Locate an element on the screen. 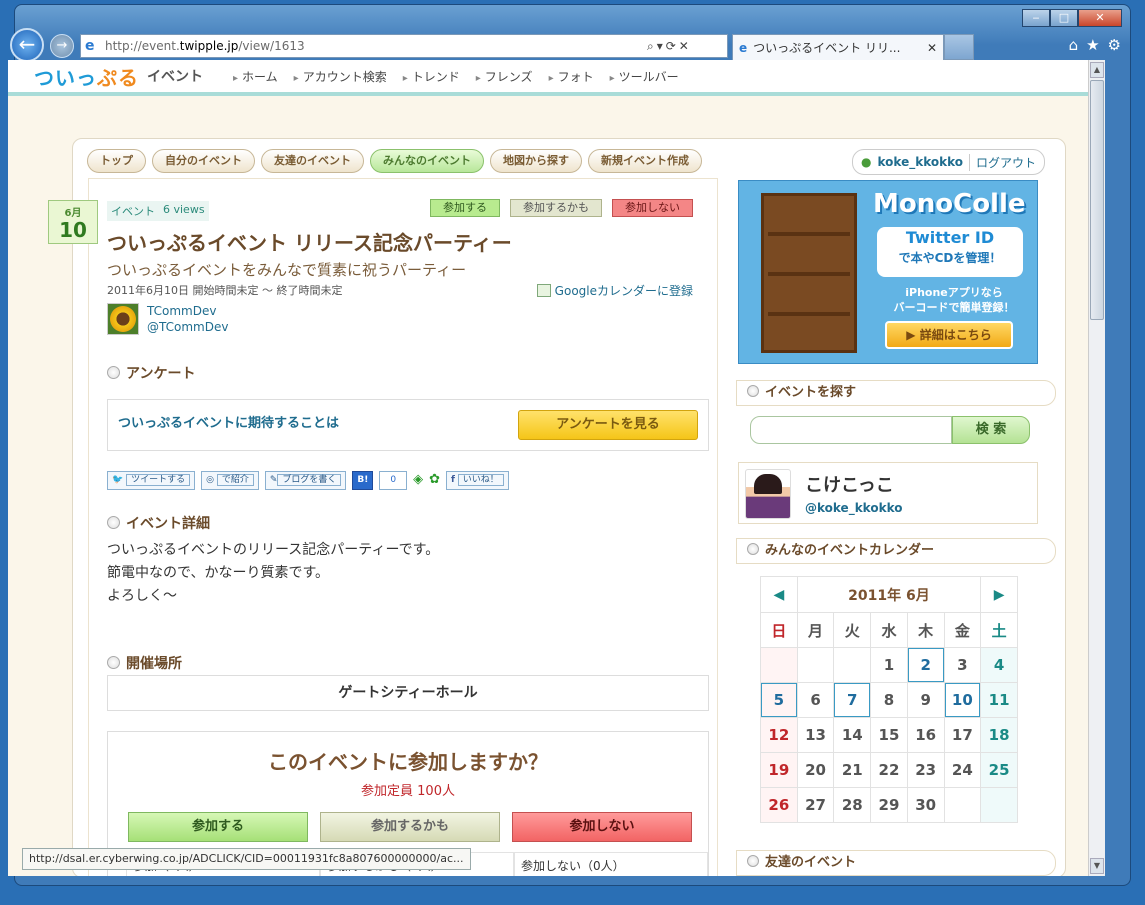 Image resolution: width=1145 pixels, height=905 pixels. tab-friends-events: 友達のイベント is located at coordinates (312, 161).